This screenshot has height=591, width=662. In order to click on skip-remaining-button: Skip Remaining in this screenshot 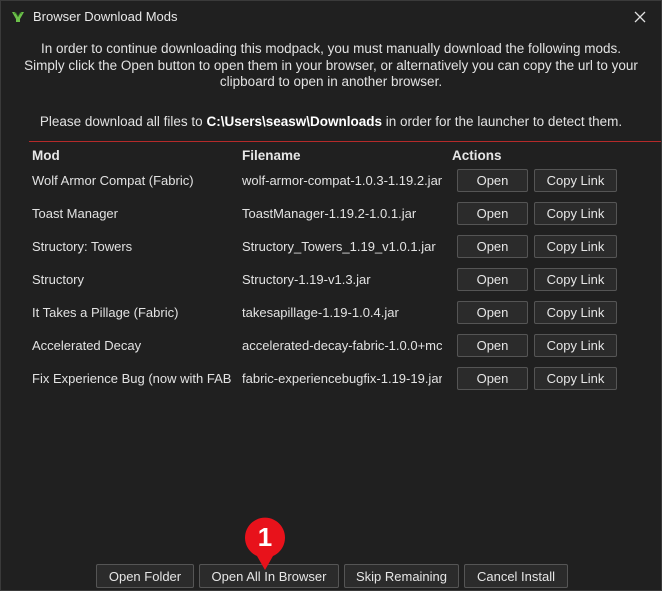, I will do `click(401, 576)`.